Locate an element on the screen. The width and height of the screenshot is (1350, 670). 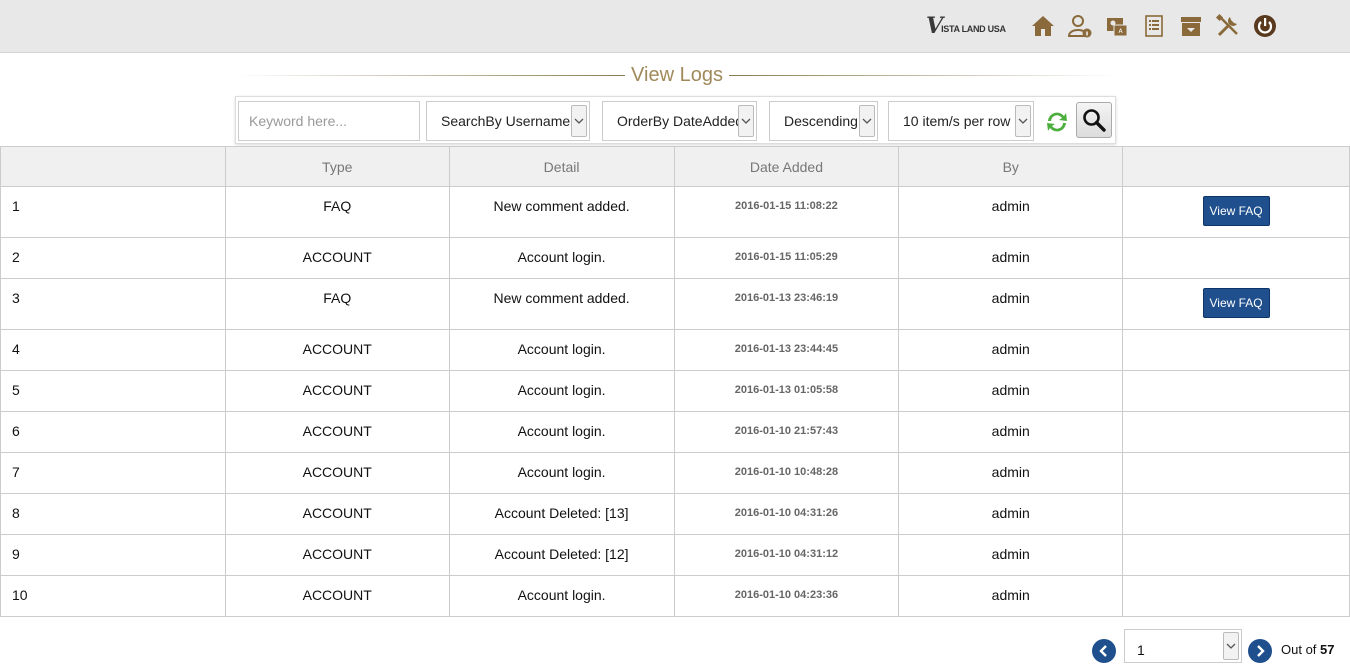
brand-logo: V ISTA LAND USA is located at coordinates (966, 26).